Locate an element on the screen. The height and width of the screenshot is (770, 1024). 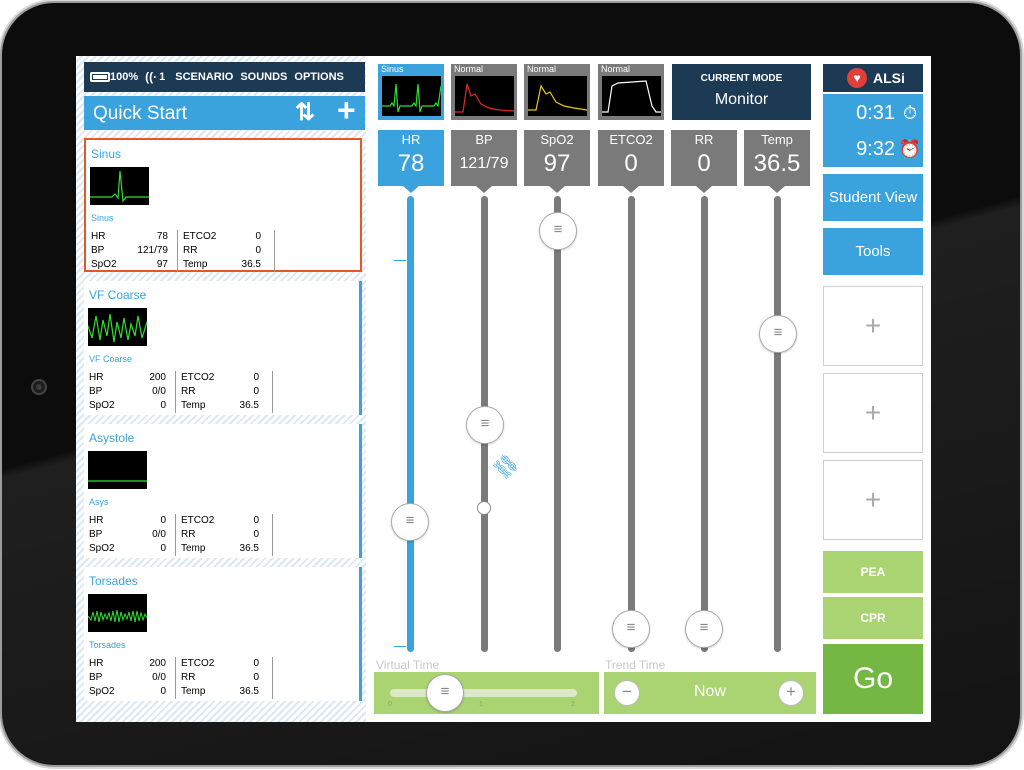
bp-value-box: BP 121/79 is located at coordinates (484, 158).